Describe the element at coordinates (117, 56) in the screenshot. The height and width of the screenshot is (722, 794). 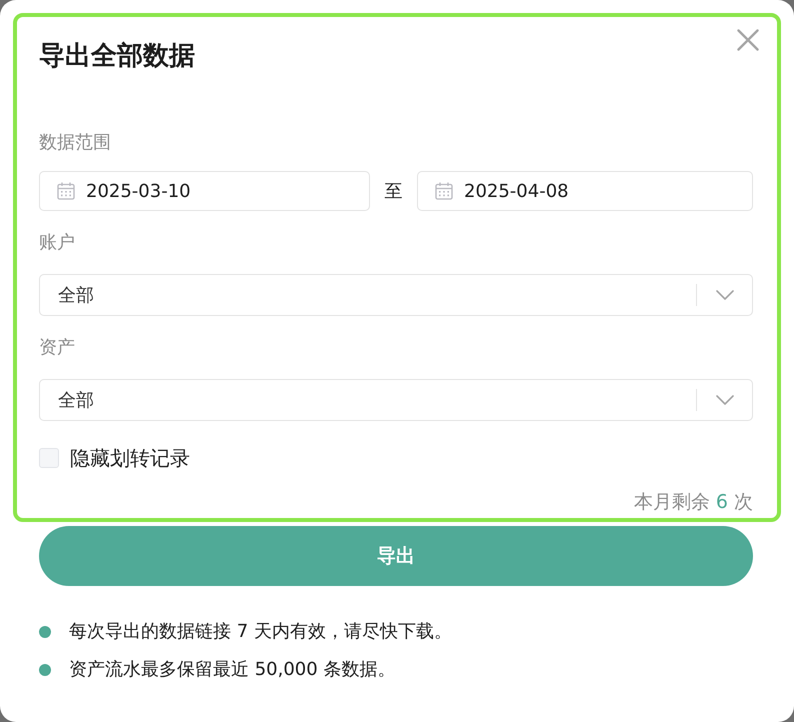
I see `dialog-title: 导出全部数据` at that location.